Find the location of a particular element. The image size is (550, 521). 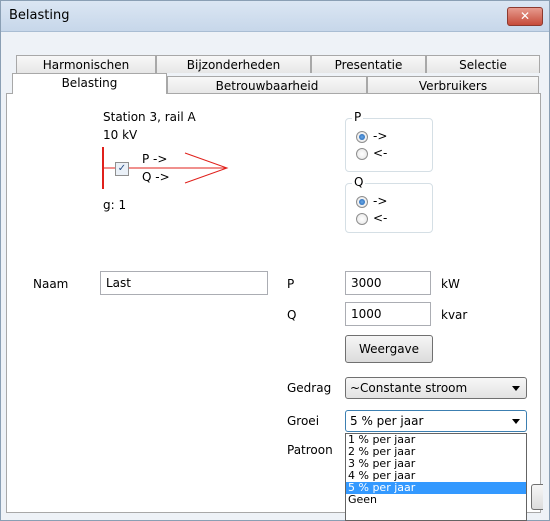

q-group-label: Q is located at coordinates (359, 182).